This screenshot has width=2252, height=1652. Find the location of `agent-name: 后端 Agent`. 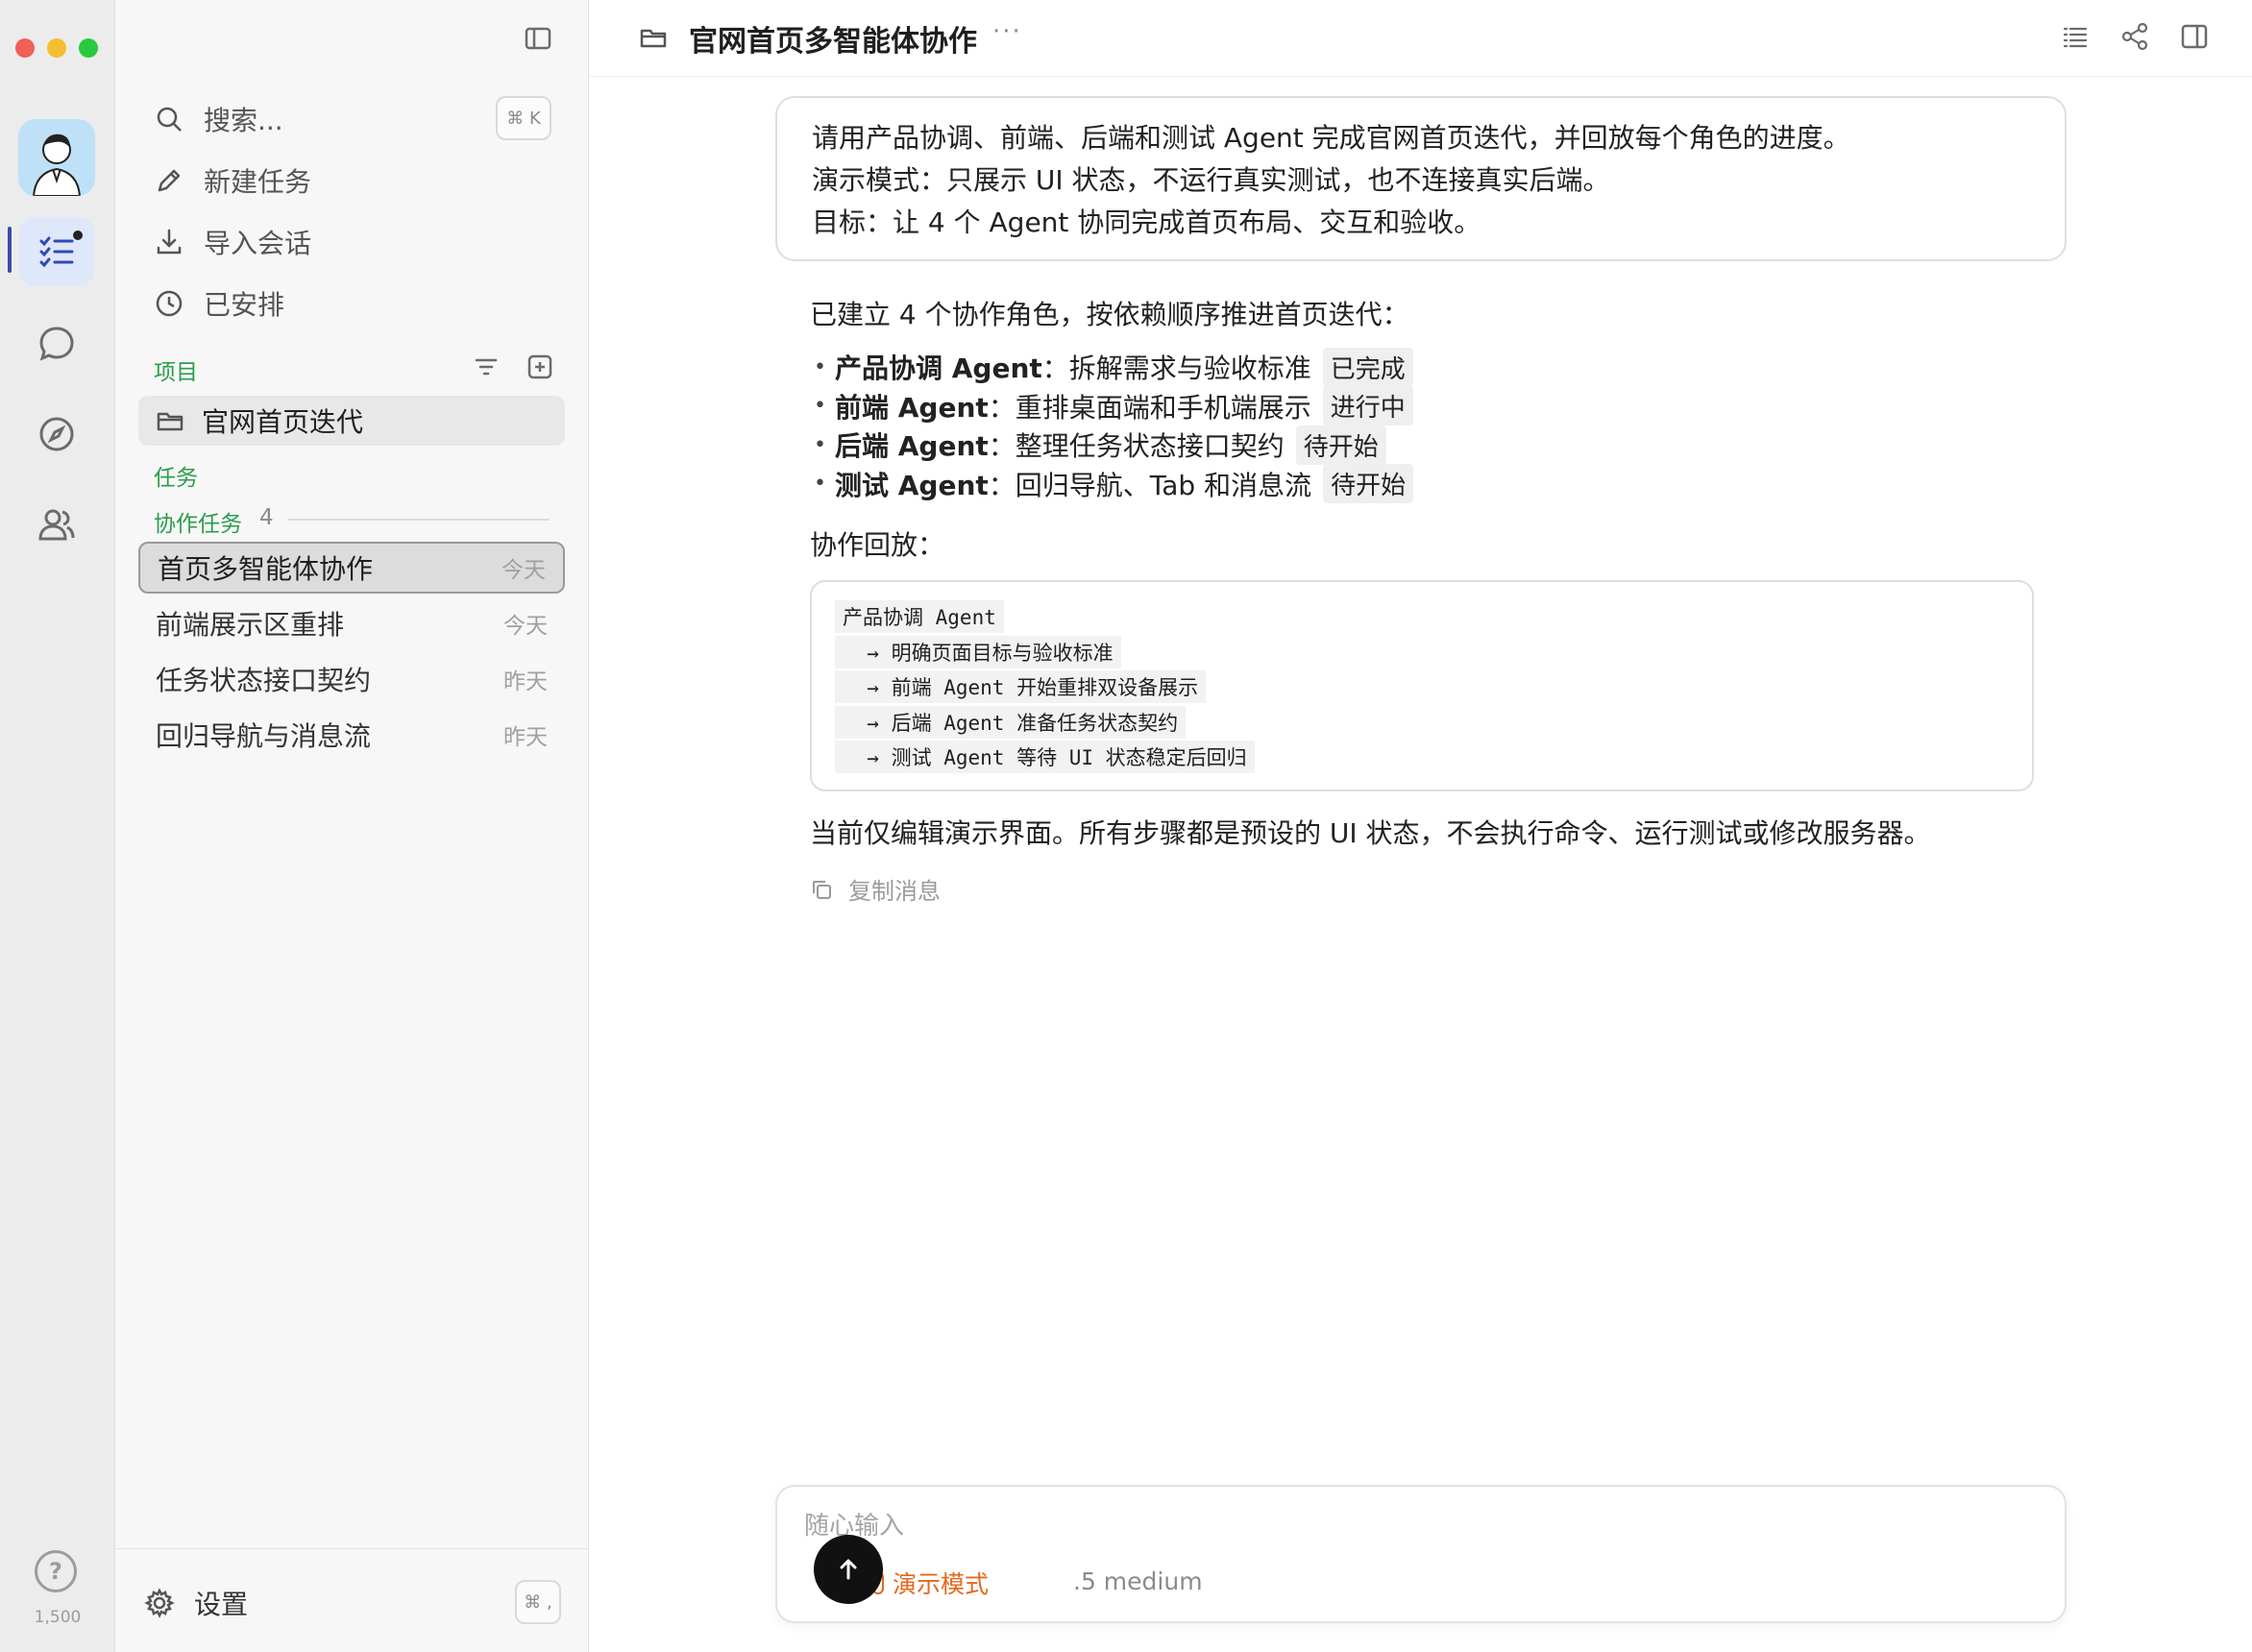

agent-name: 后端 Agent is located at coordinates (912, 446).